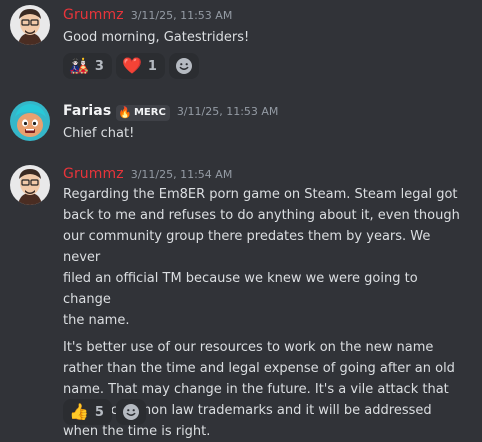 Image resolution: width=482 pixels, height=442 pixels. Describe the element at coordinates (125, 112) in the screenshot. I see `fire-icon: 🔥` at that location.